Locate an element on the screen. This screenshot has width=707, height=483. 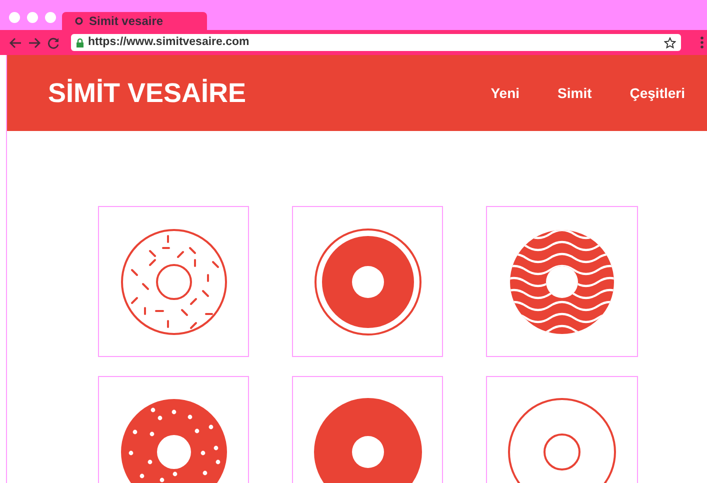
forward-arrow-icon is located at coordinates (34, 42).